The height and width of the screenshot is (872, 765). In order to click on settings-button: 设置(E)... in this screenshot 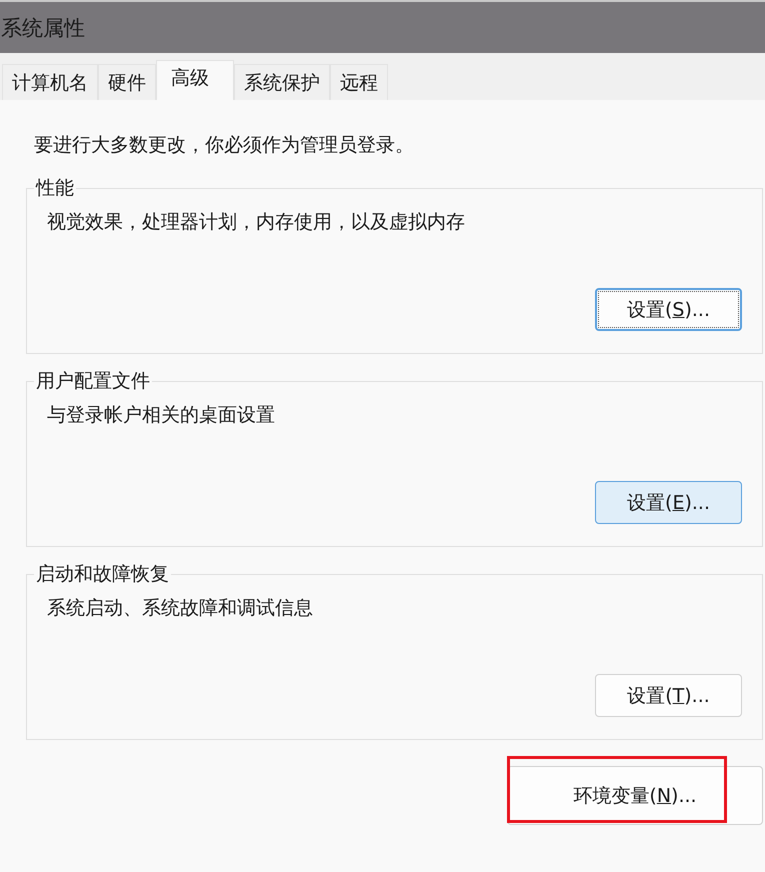, I will do `click(668, 502)`.